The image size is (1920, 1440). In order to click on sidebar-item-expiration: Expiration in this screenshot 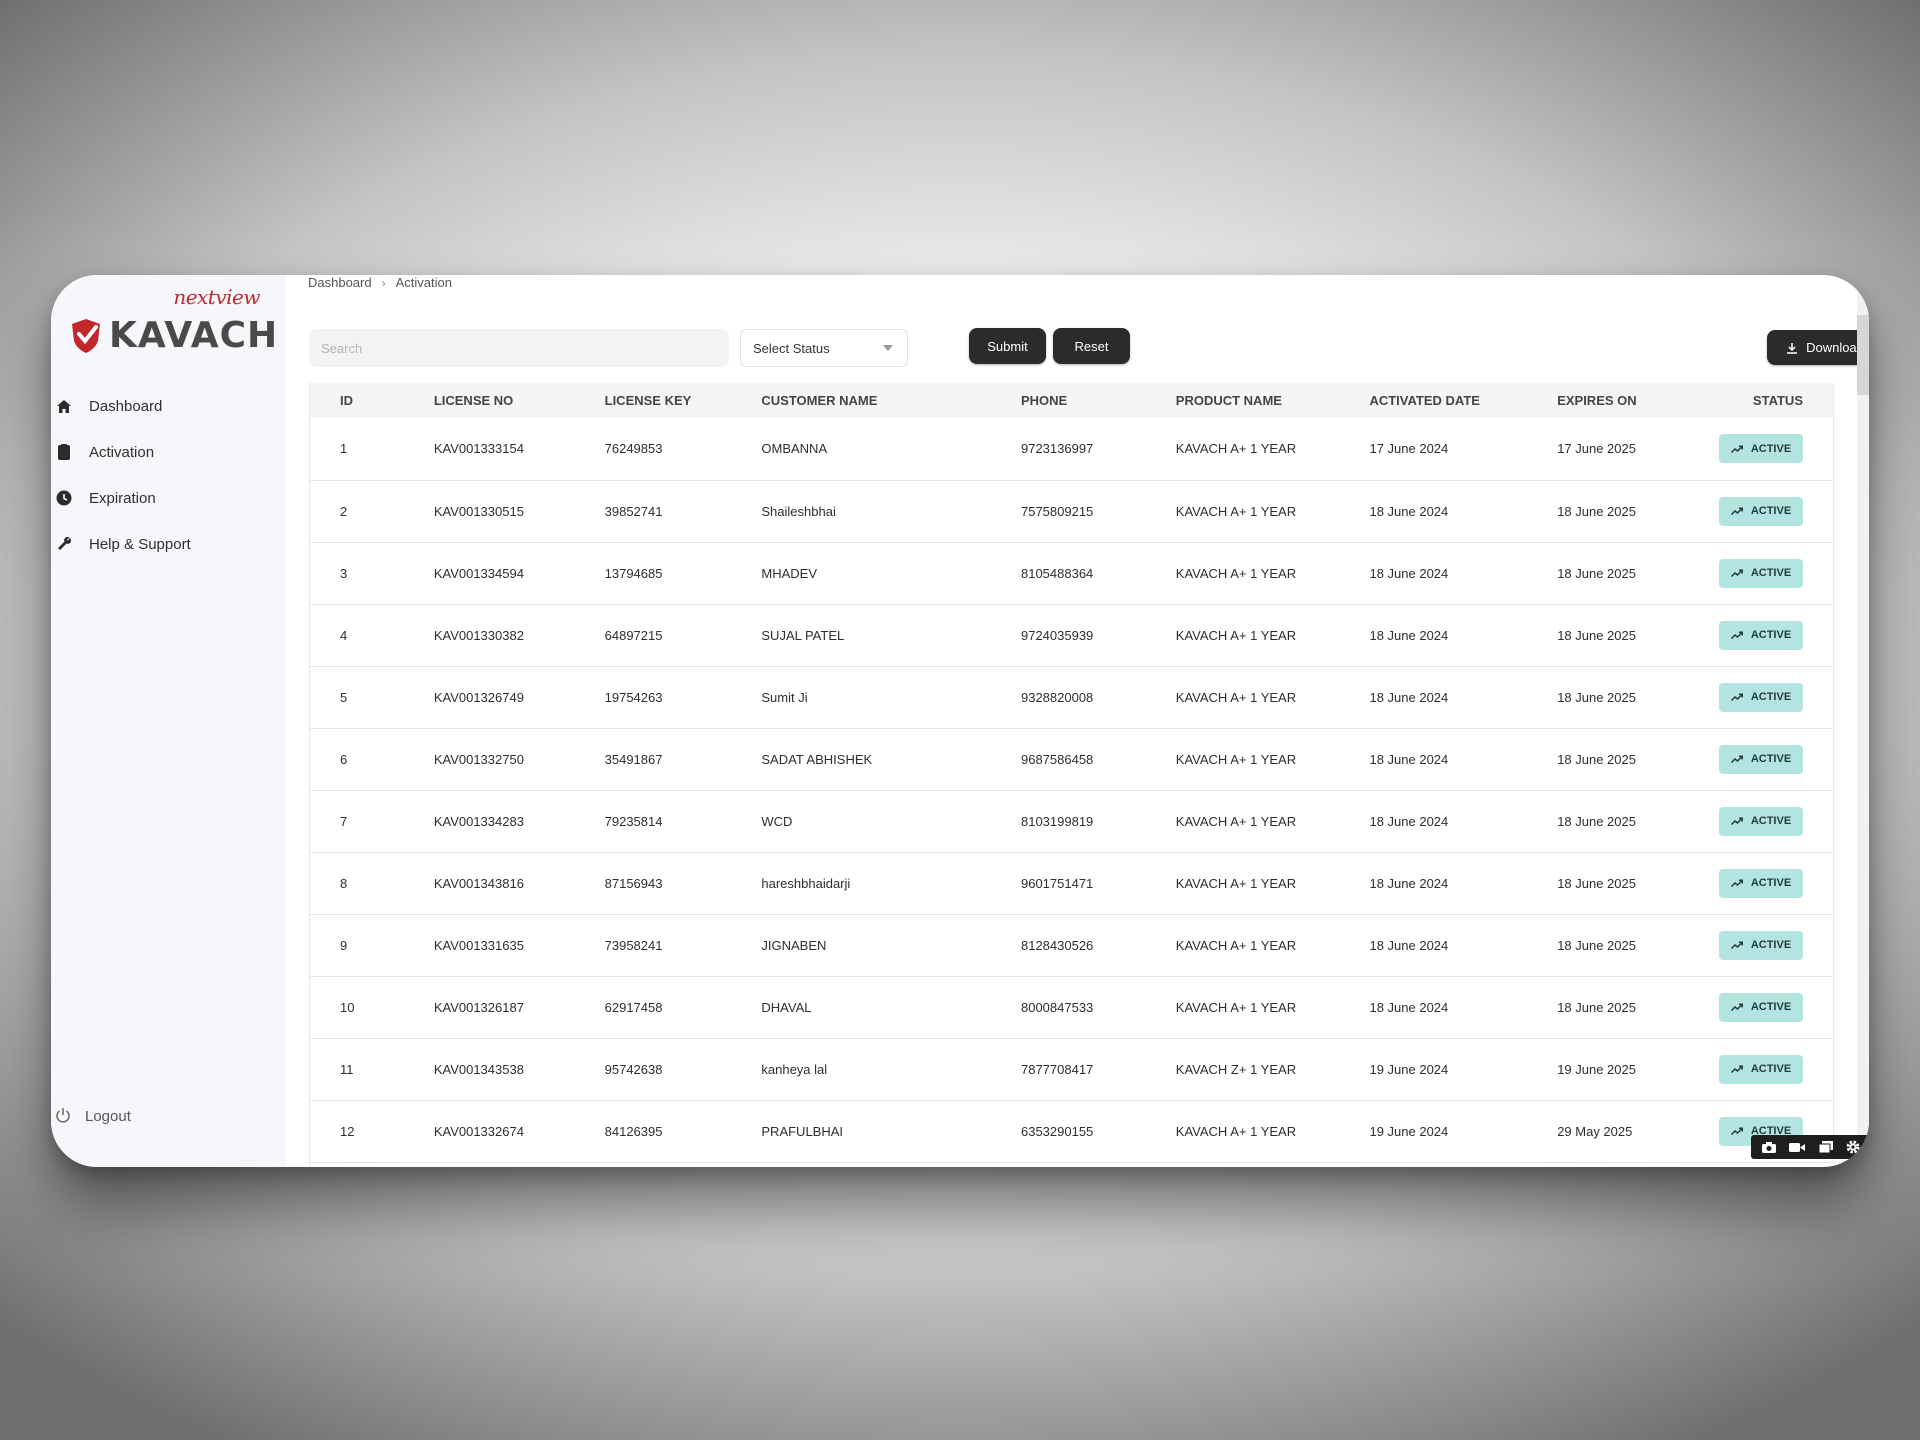, I will do `click(123, 498)`.